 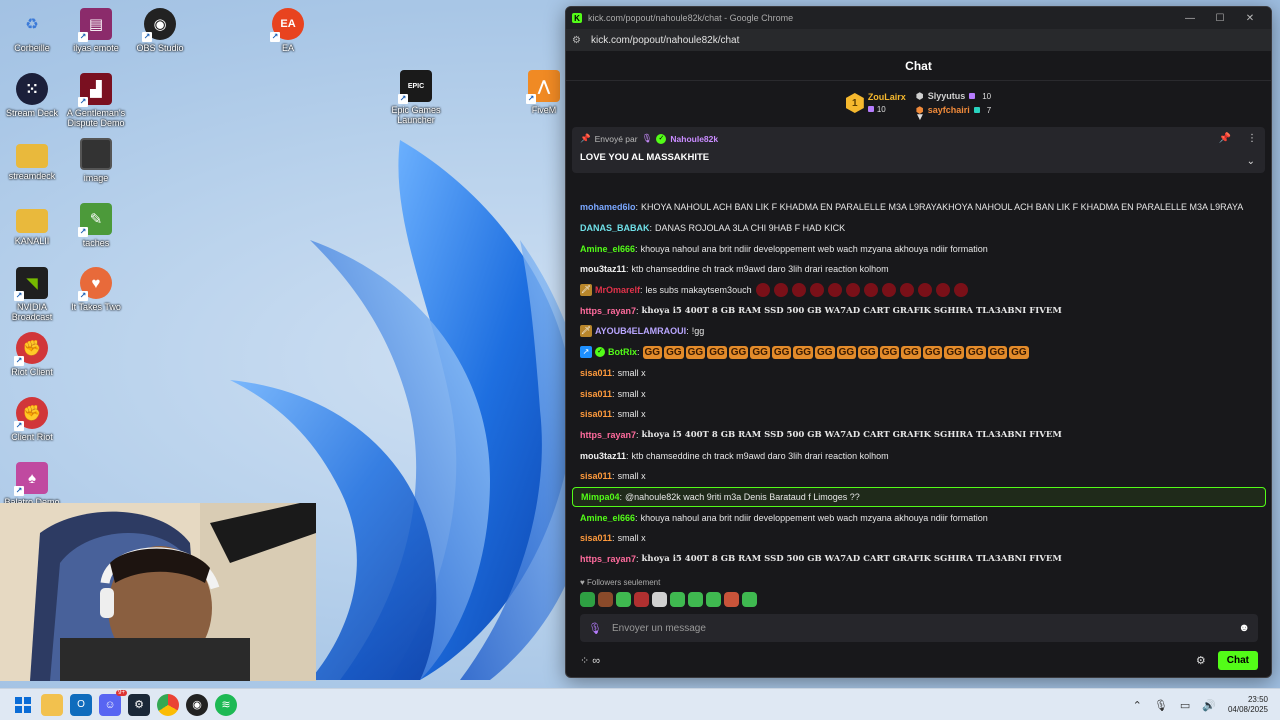 I want to click on microphone-icon: 🎙, so click(x=1161, y=705).